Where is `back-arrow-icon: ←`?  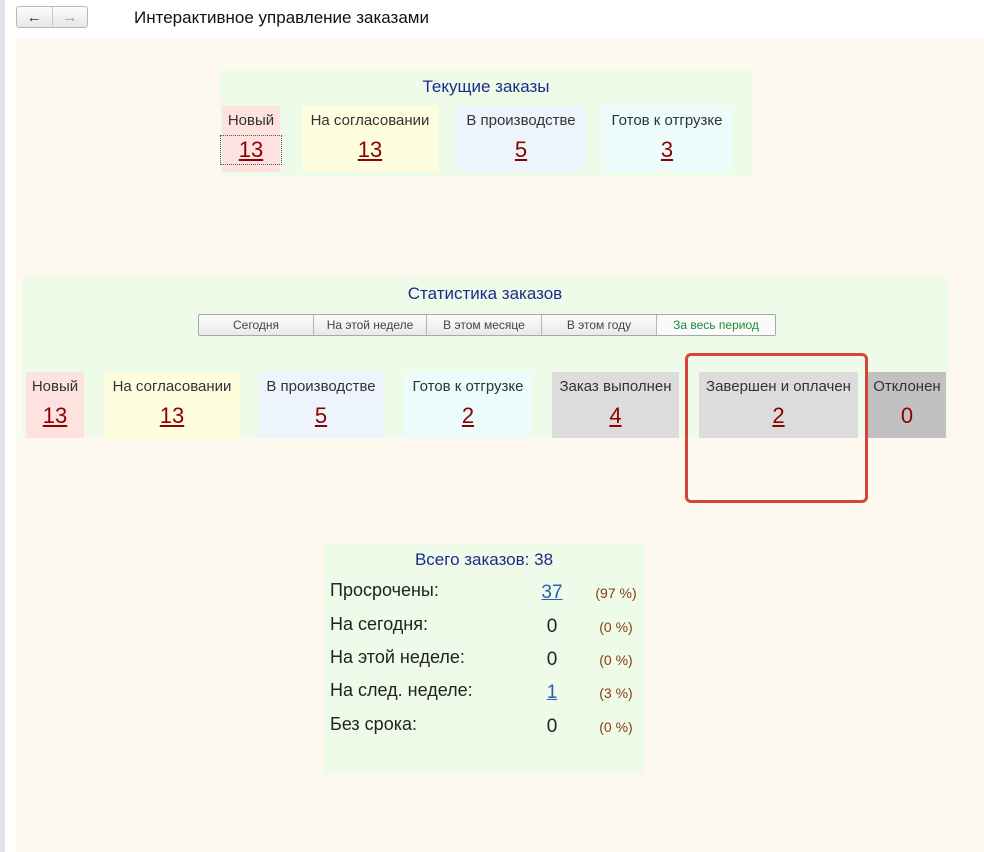
back-arrow-icon: ← is located at coordinates (34, 17).